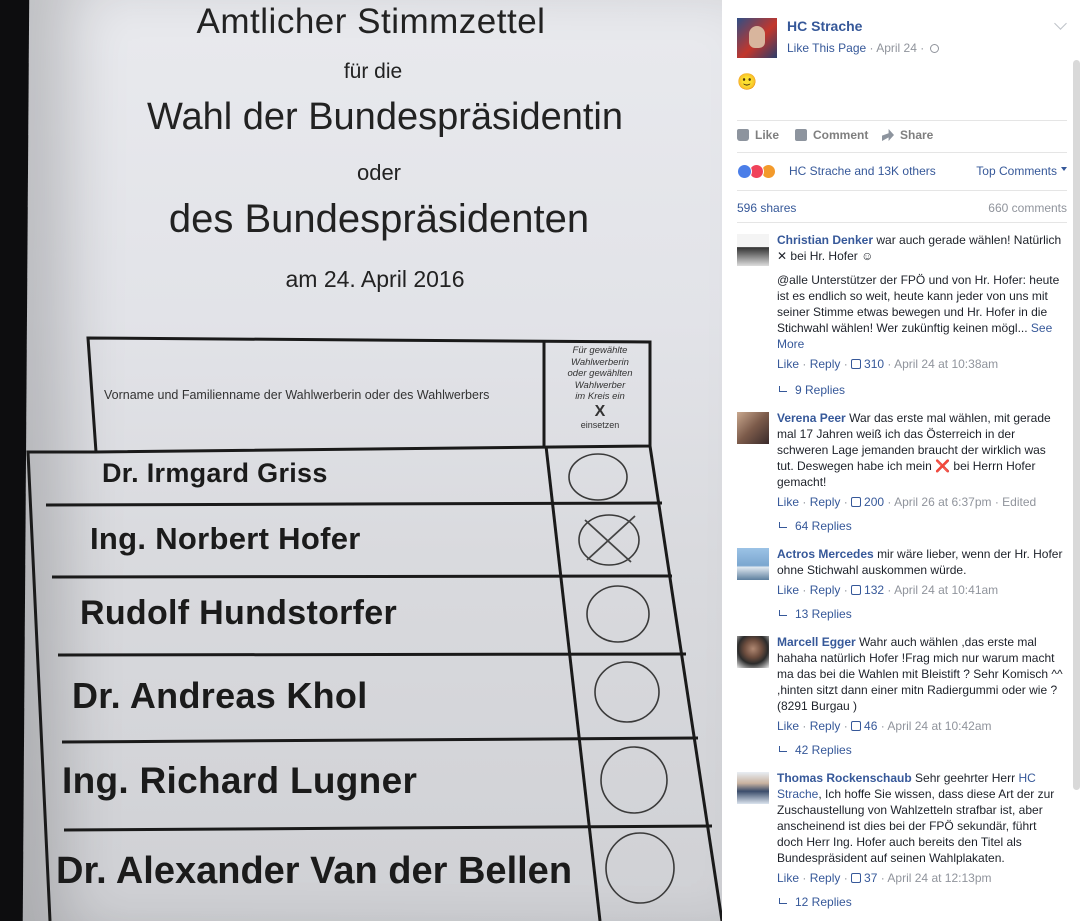 The height and width of the screenshot is (921, 1082). I want to click on comment-time: April 24 at 10:41am, so click(946, 590).